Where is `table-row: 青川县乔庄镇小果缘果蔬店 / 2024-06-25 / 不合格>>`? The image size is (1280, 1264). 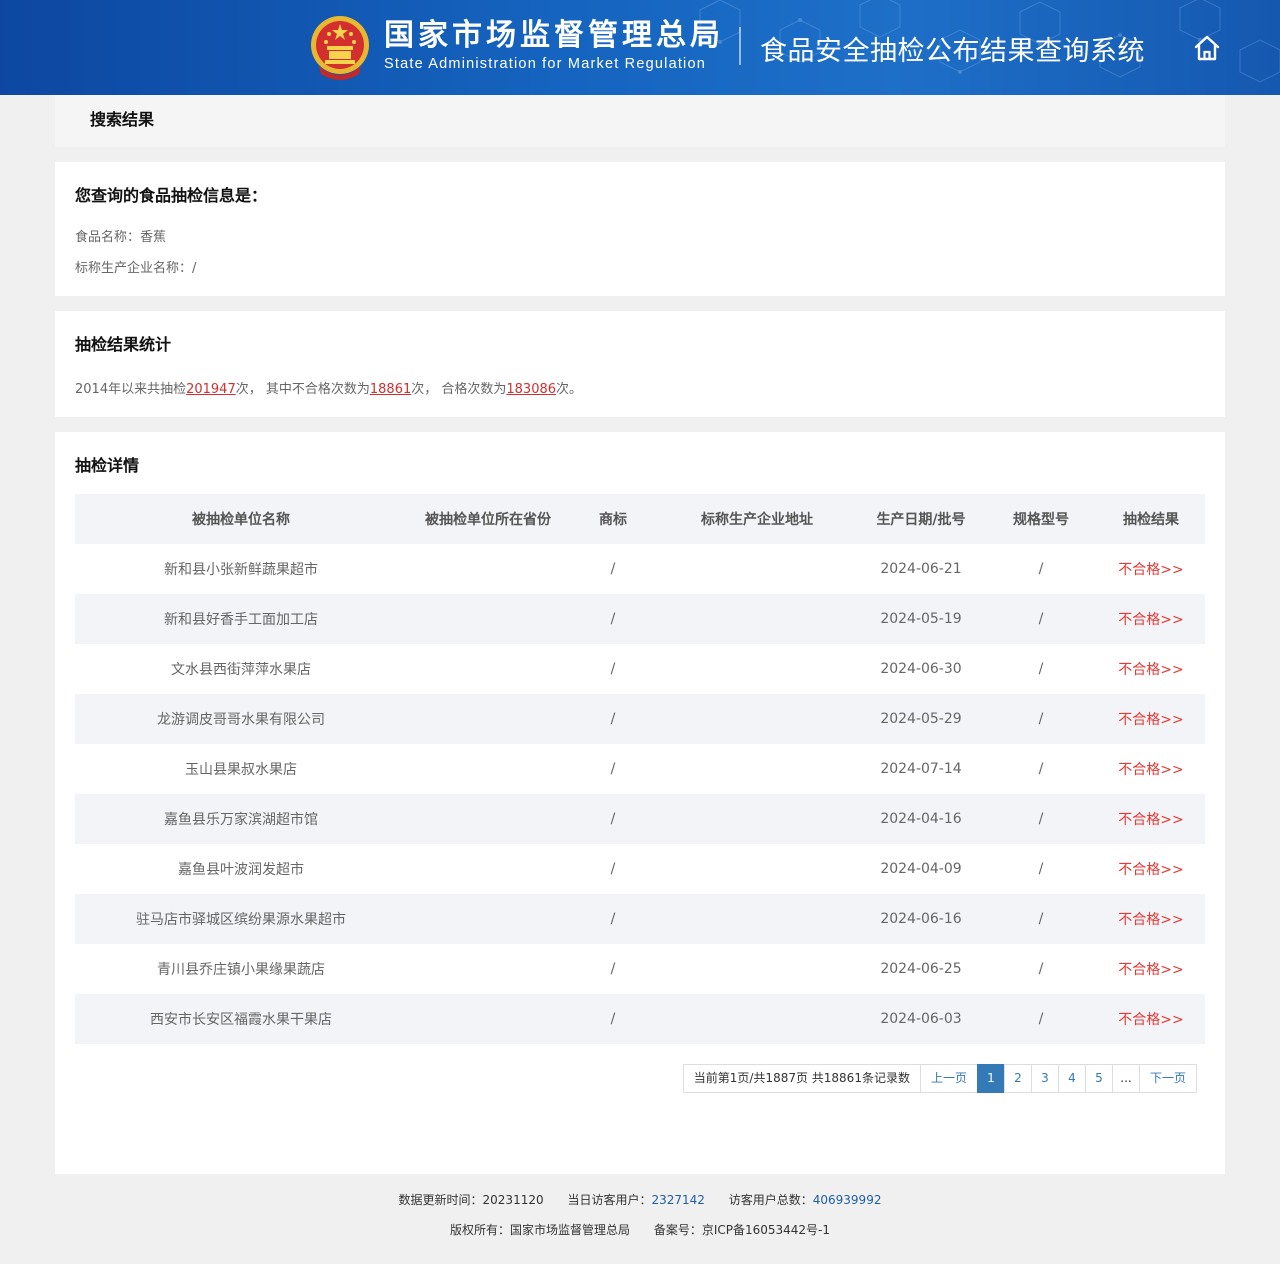 table-row: 青川县乔庄镇小果缘果蔬店 / 2024-06-25 / 不合格>> is located at coordinates (640, 969).